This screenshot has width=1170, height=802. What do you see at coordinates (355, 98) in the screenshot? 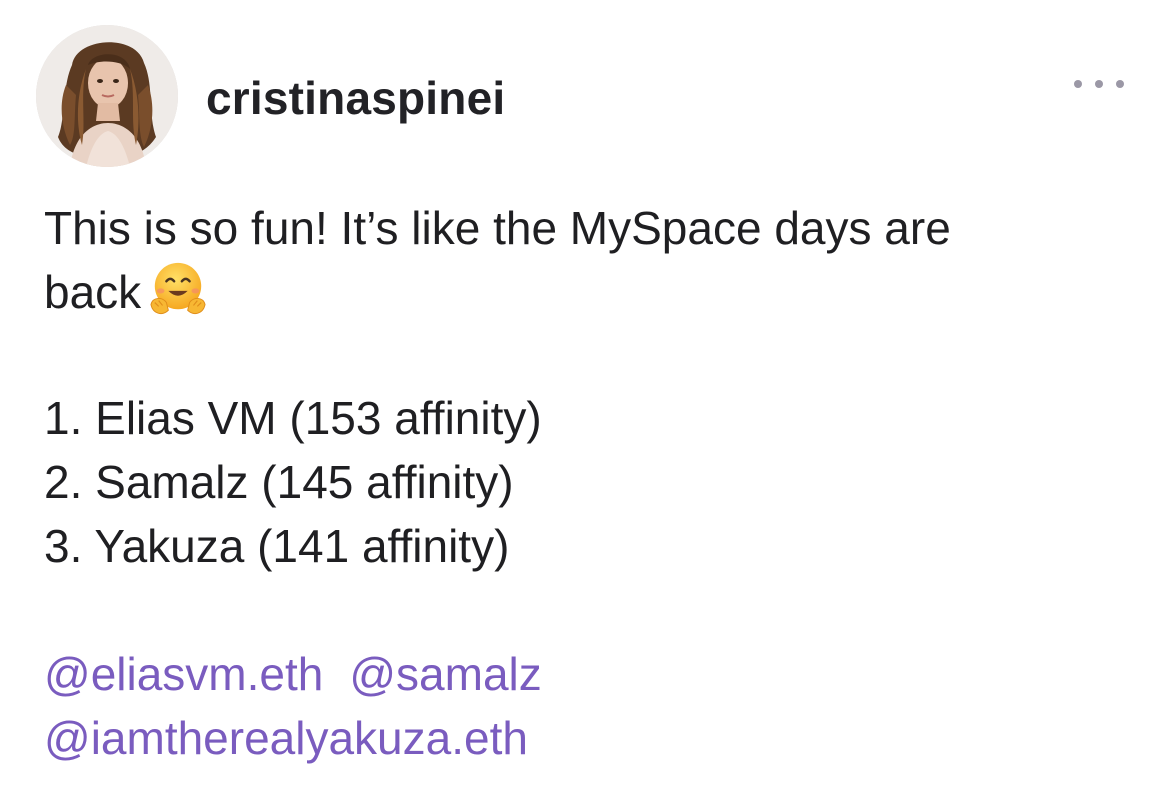
I see `author-username: cristinaspinei` at bounding box center [355, 98].